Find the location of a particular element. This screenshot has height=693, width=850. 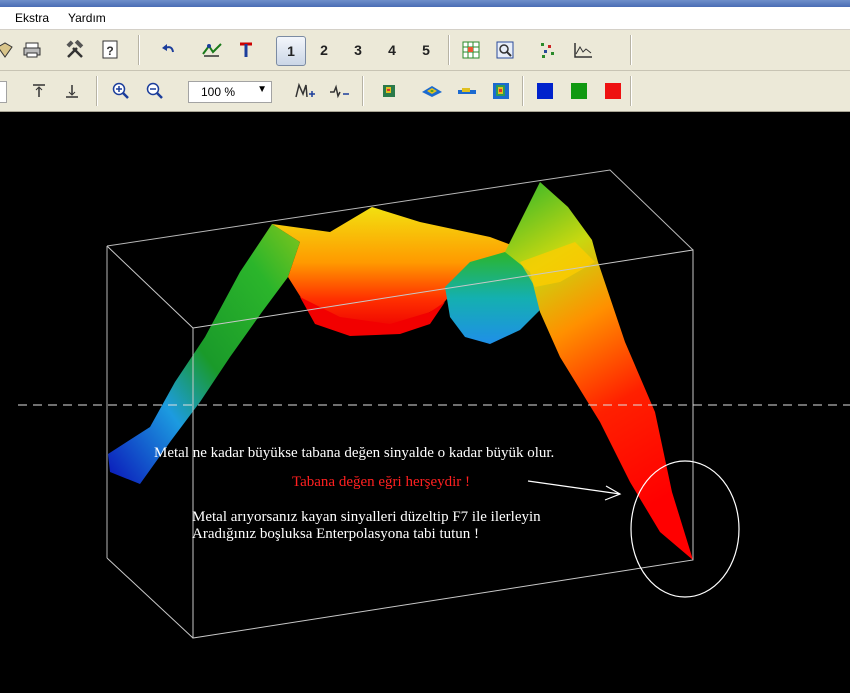

remove-marker-icon is located at coordinates (339, 91).